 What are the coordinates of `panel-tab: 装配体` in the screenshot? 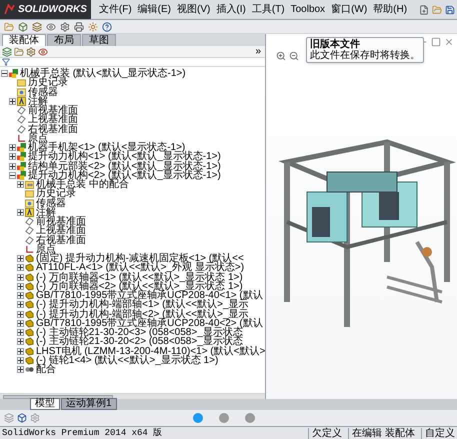 It's located at (24, 40).